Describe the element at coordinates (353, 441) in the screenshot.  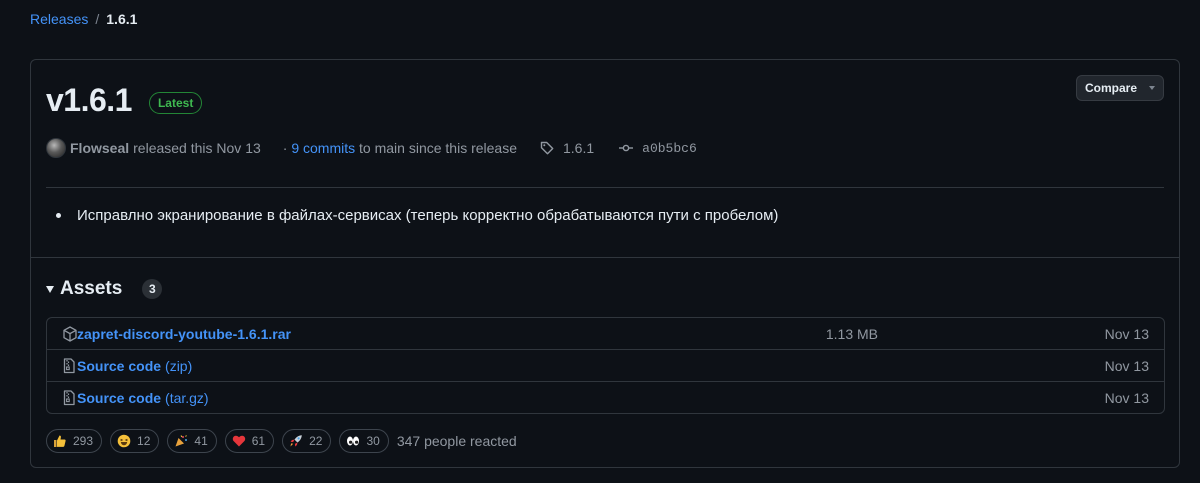
I see `eyes-icon` at that location.